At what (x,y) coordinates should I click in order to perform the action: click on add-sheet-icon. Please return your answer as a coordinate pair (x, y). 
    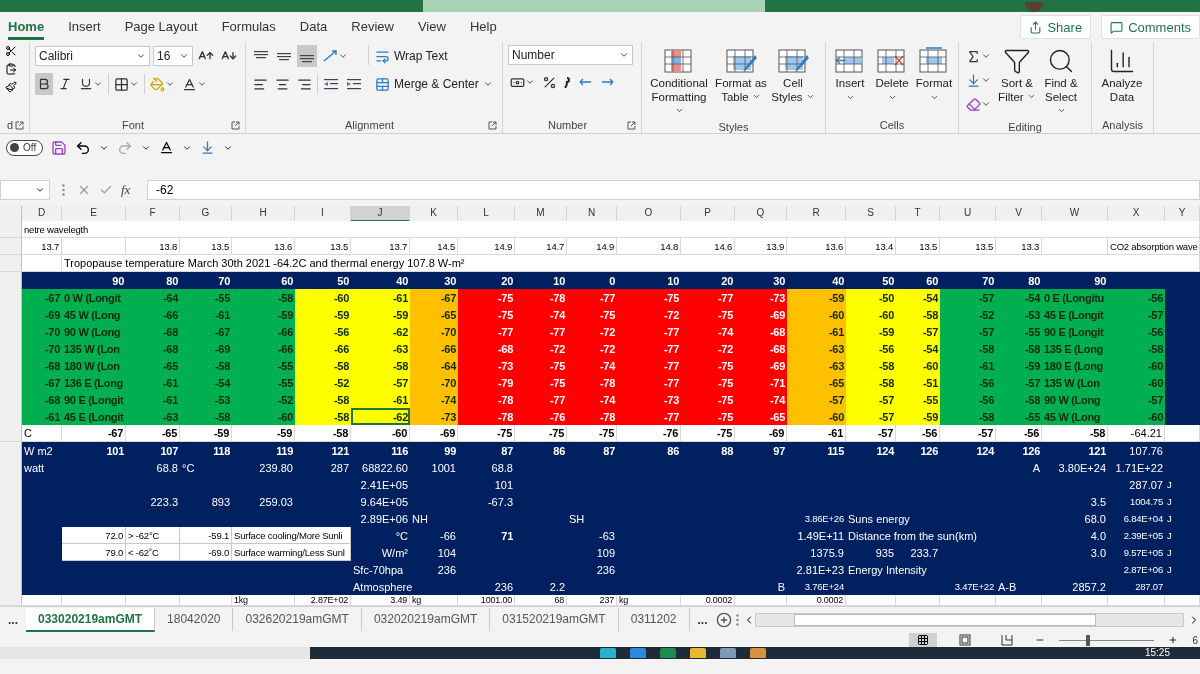
    Looking at the image, I should click on (723, 620).